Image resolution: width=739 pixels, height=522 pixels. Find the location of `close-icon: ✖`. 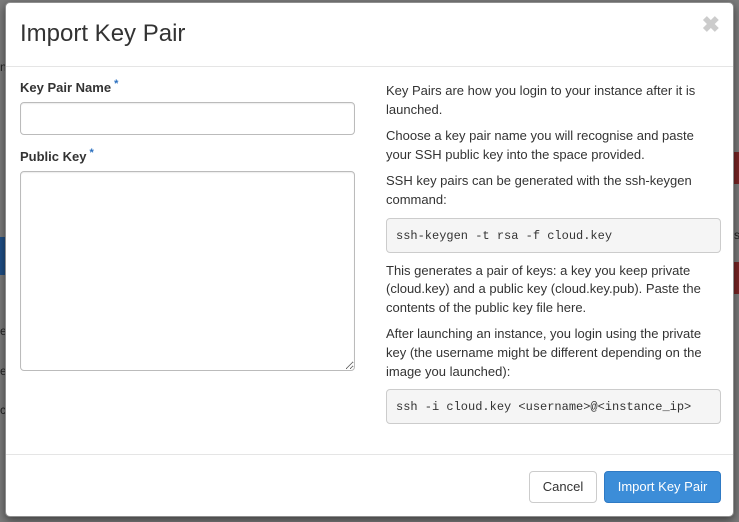

close-icon: ✖ is located at coordinates (711, 25).